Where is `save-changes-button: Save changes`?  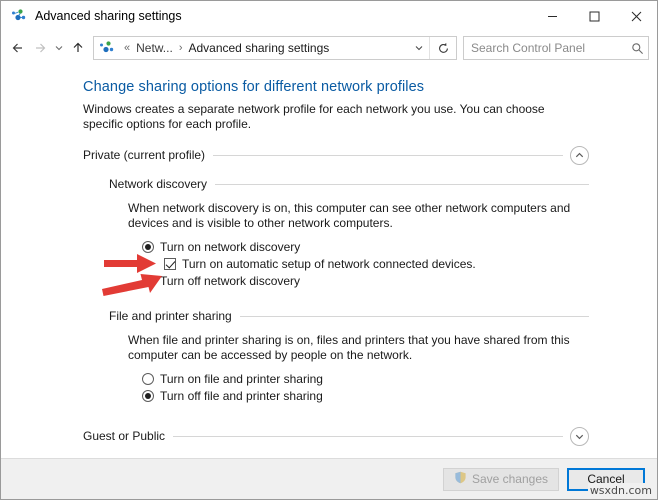
save-changes-button: Save changes is located at coordinates (500, 479).